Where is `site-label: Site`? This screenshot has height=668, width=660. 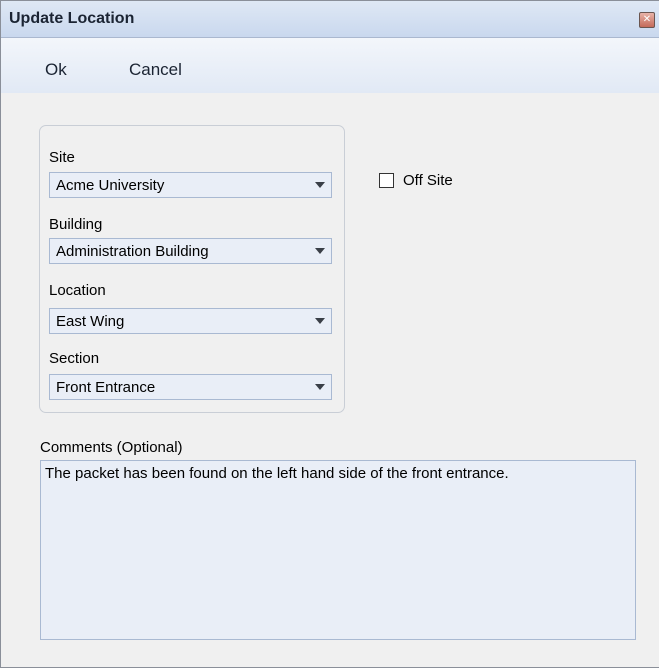 site-label: Site is located at coordinates (62, 157).